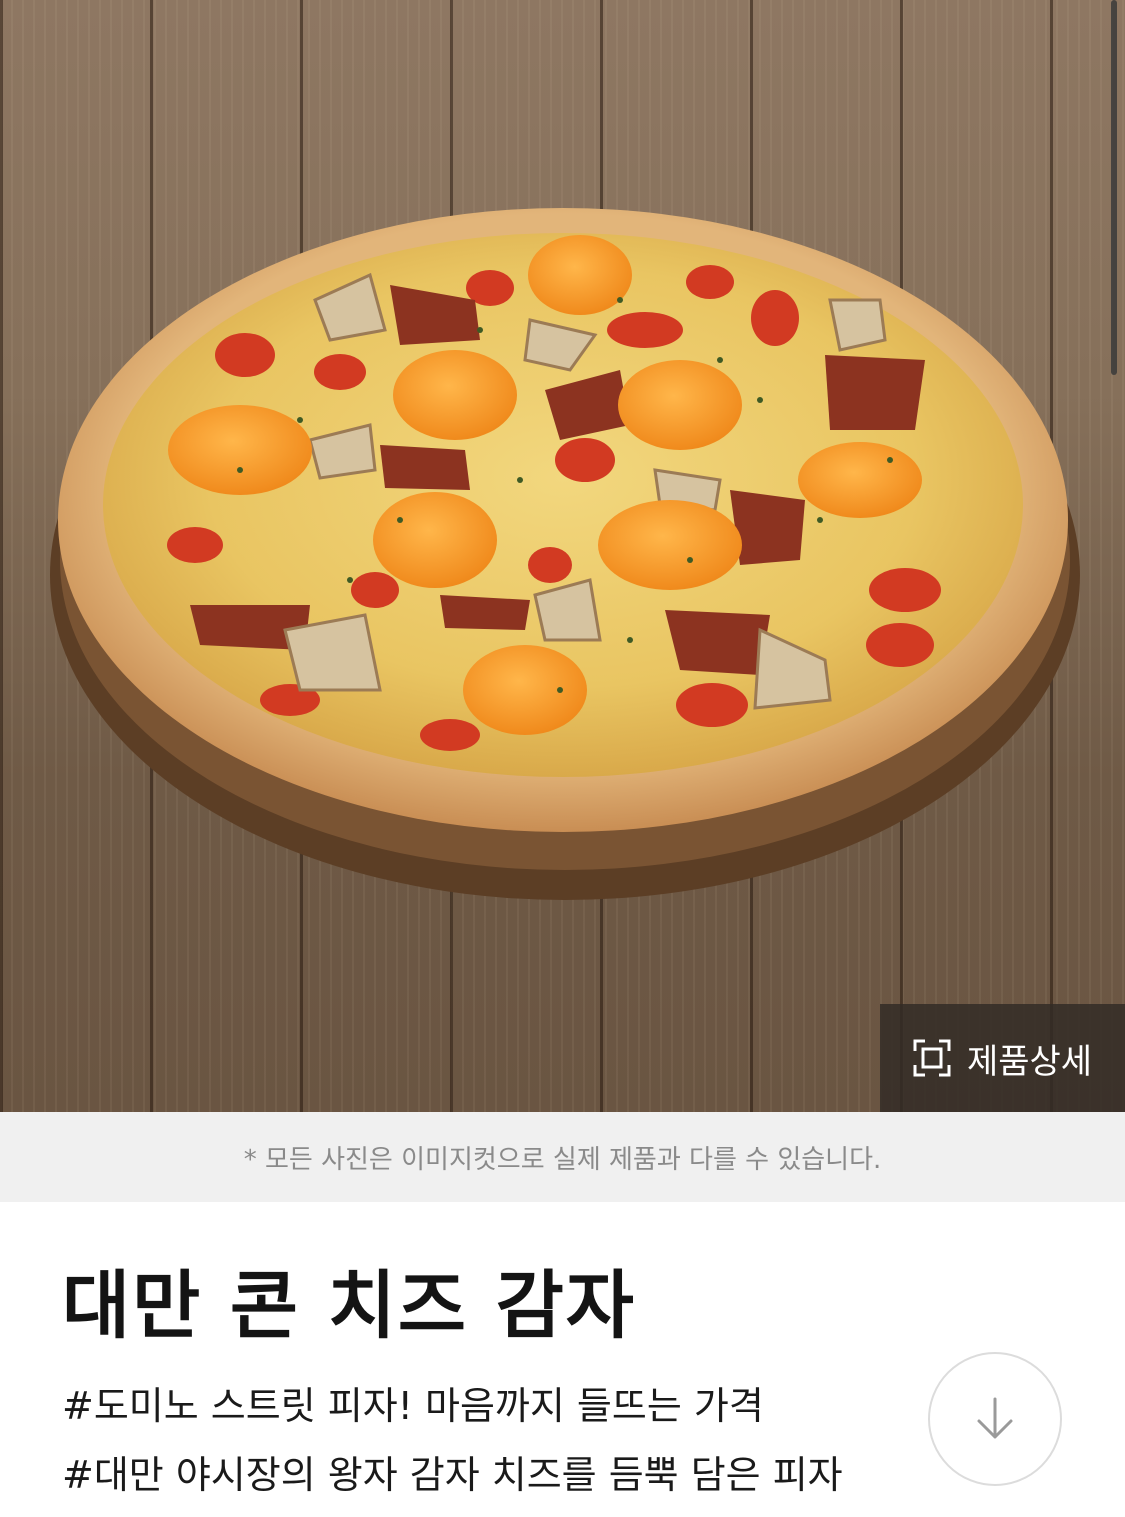 The image size is (1125, 1517). I want to click on focus-frame-icon, so click(932, 1058).